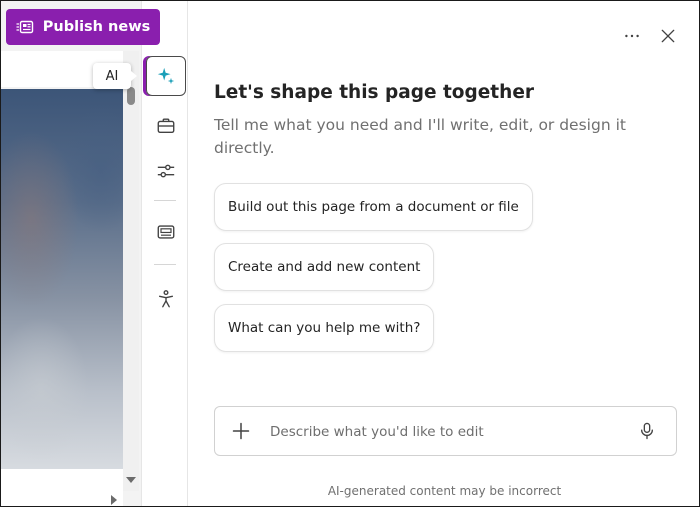  I want to click on plus-icon, so click(241, 431).